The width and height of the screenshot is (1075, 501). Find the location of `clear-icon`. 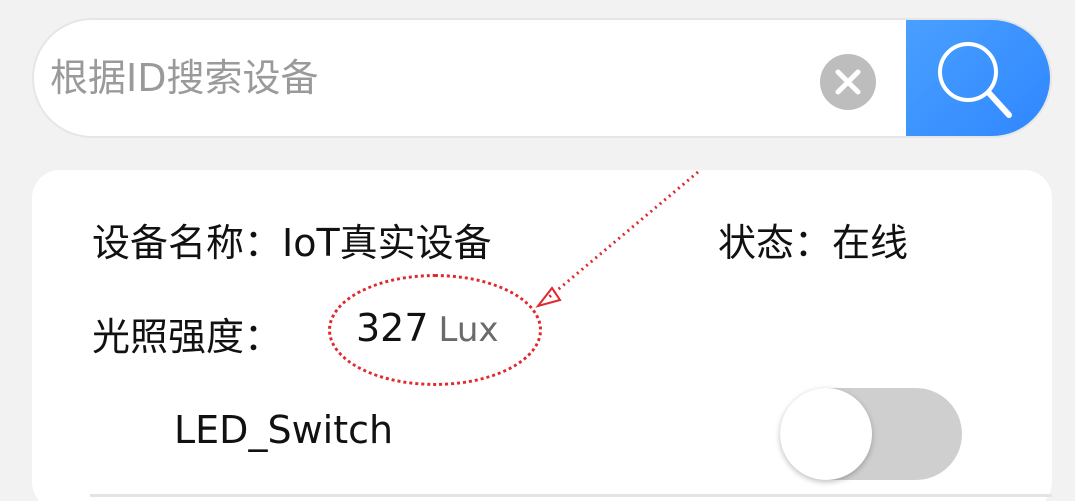

clear-icon is located at coordinates (848, 82).